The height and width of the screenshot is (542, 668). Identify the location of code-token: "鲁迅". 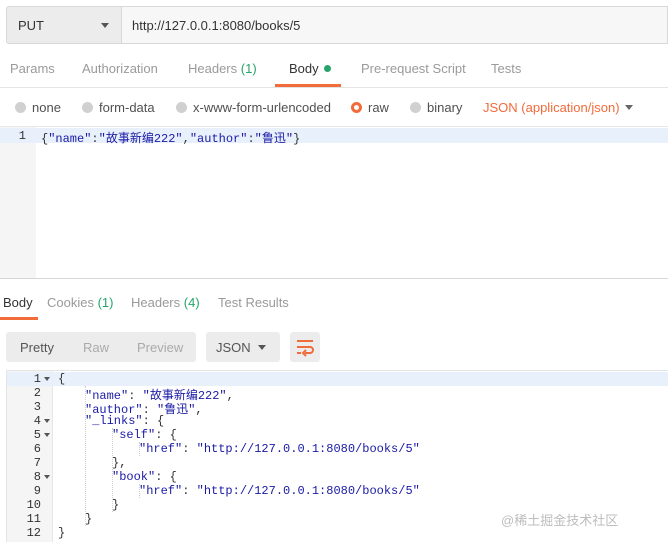
(274, 139).